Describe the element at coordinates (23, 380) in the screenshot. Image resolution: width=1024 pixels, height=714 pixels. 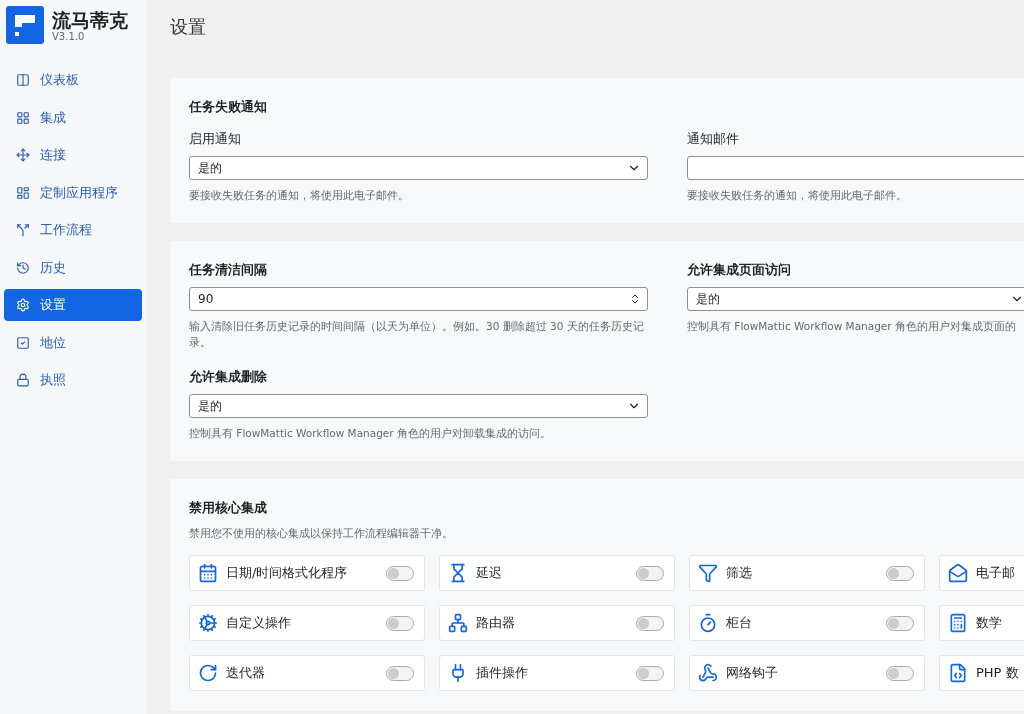
I see `lock-icon` at that location.